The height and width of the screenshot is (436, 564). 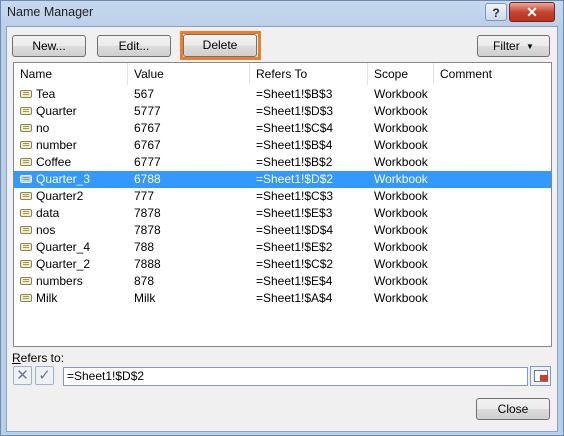 I want to click on list-row: Quarter2 777 =Sheet1!$C$3 Workbook, so click(x=282, y=196).